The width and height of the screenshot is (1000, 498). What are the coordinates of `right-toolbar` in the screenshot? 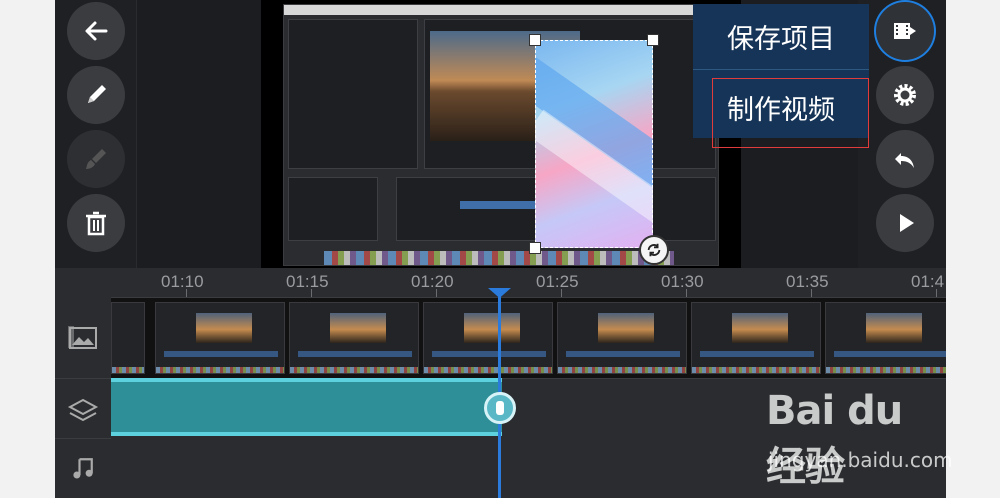 It's located at (902, 134).